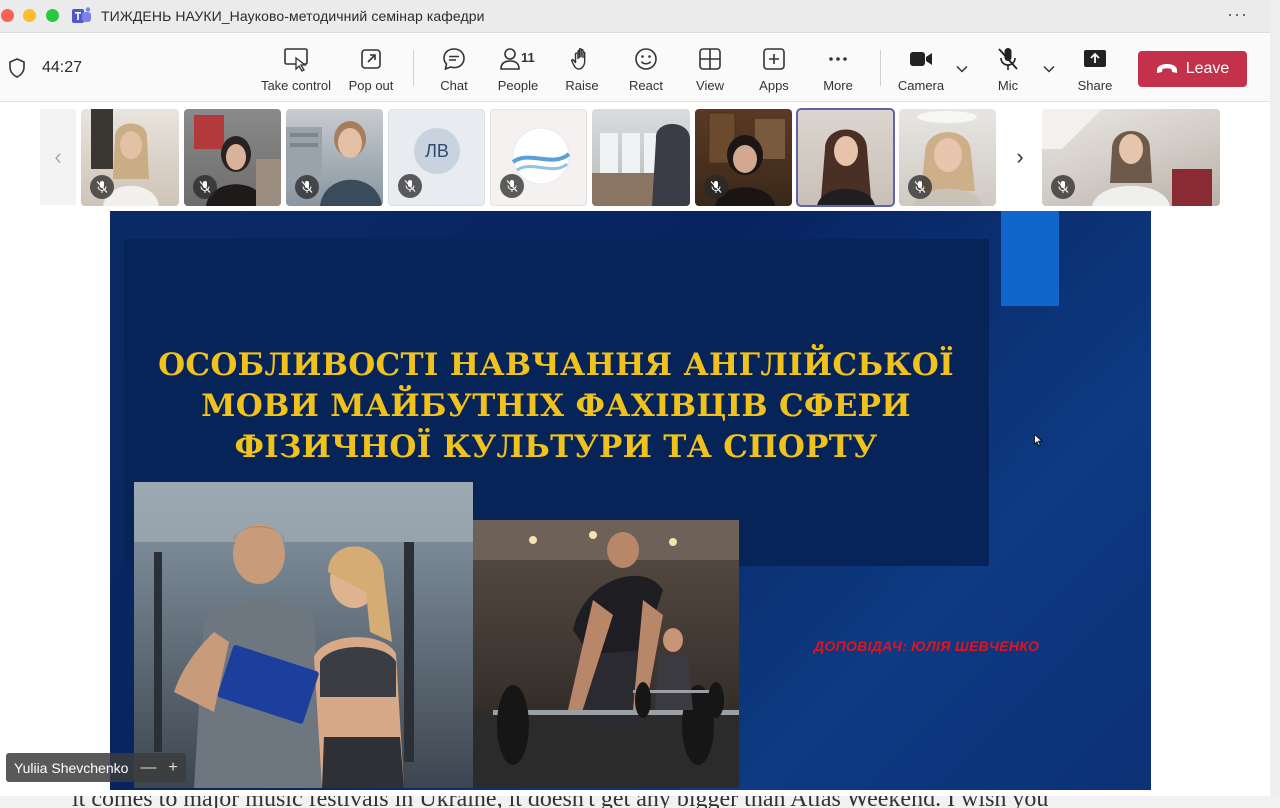 The height and width of the screenshot is (808, 1280). I want to click on window-more-icon: ···, so click(1237, 14).